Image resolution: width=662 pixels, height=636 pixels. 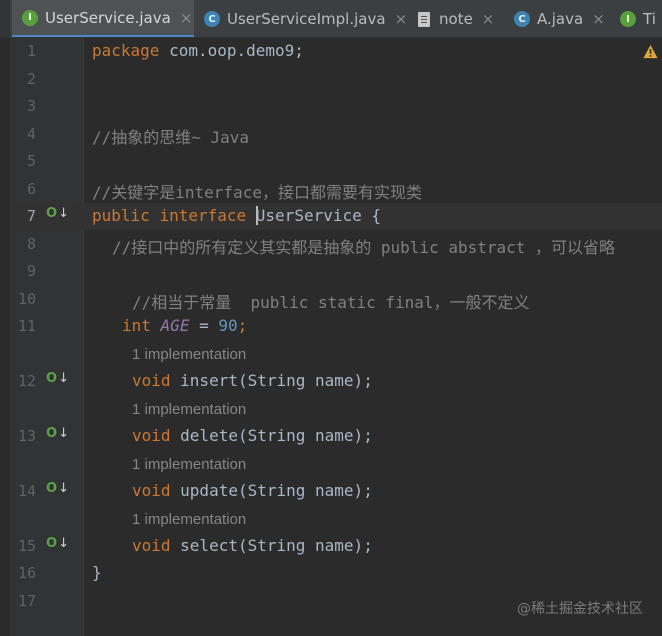 I want to click on line-number: 4, so click(x=31, y=134).